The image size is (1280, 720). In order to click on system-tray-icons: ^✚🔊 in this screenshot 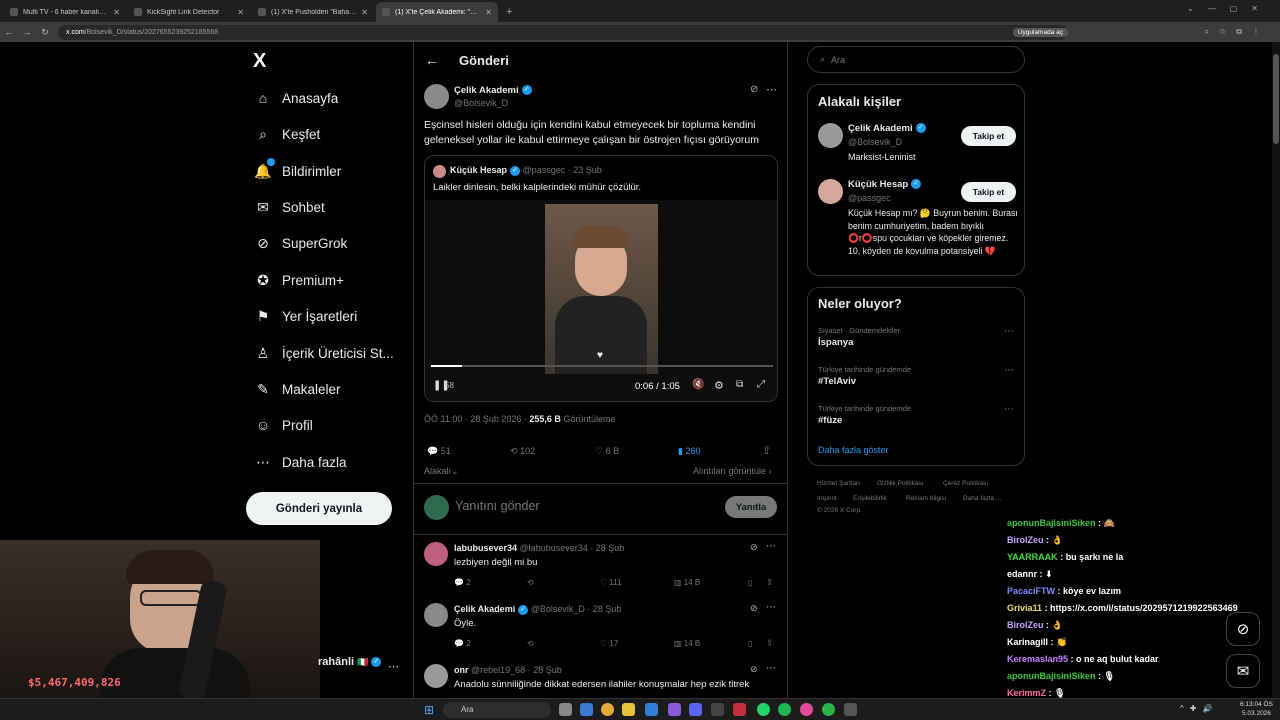, I will do `click(1199, 708)`.